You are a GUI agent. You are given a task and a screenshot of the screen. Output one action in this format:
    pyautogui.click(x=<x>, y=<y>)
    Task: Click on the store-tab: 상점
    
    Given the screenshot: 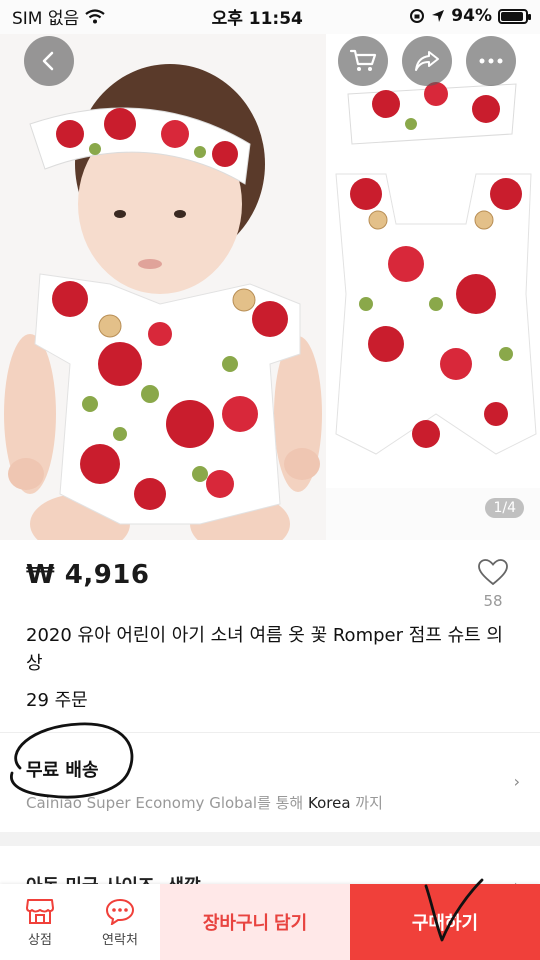 What is the action you would take?
    pyautogui.click(x=40, y=922)
    